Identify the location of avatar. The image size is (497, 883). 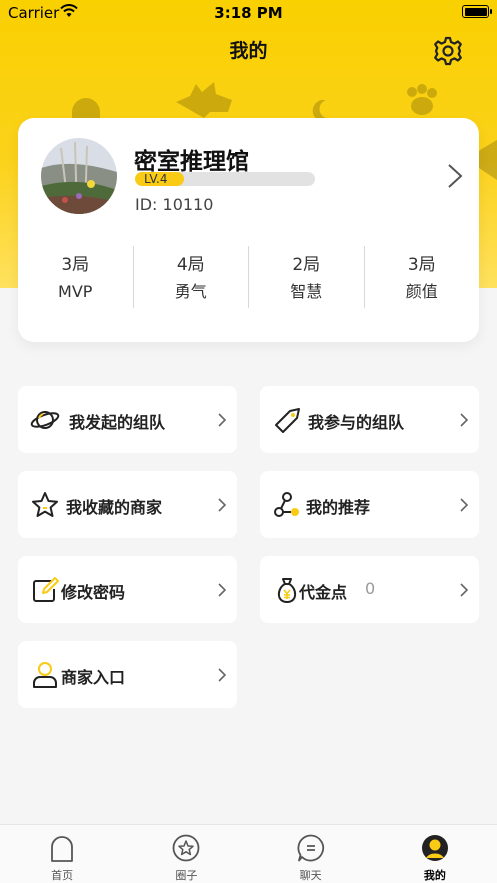
(79, 176).